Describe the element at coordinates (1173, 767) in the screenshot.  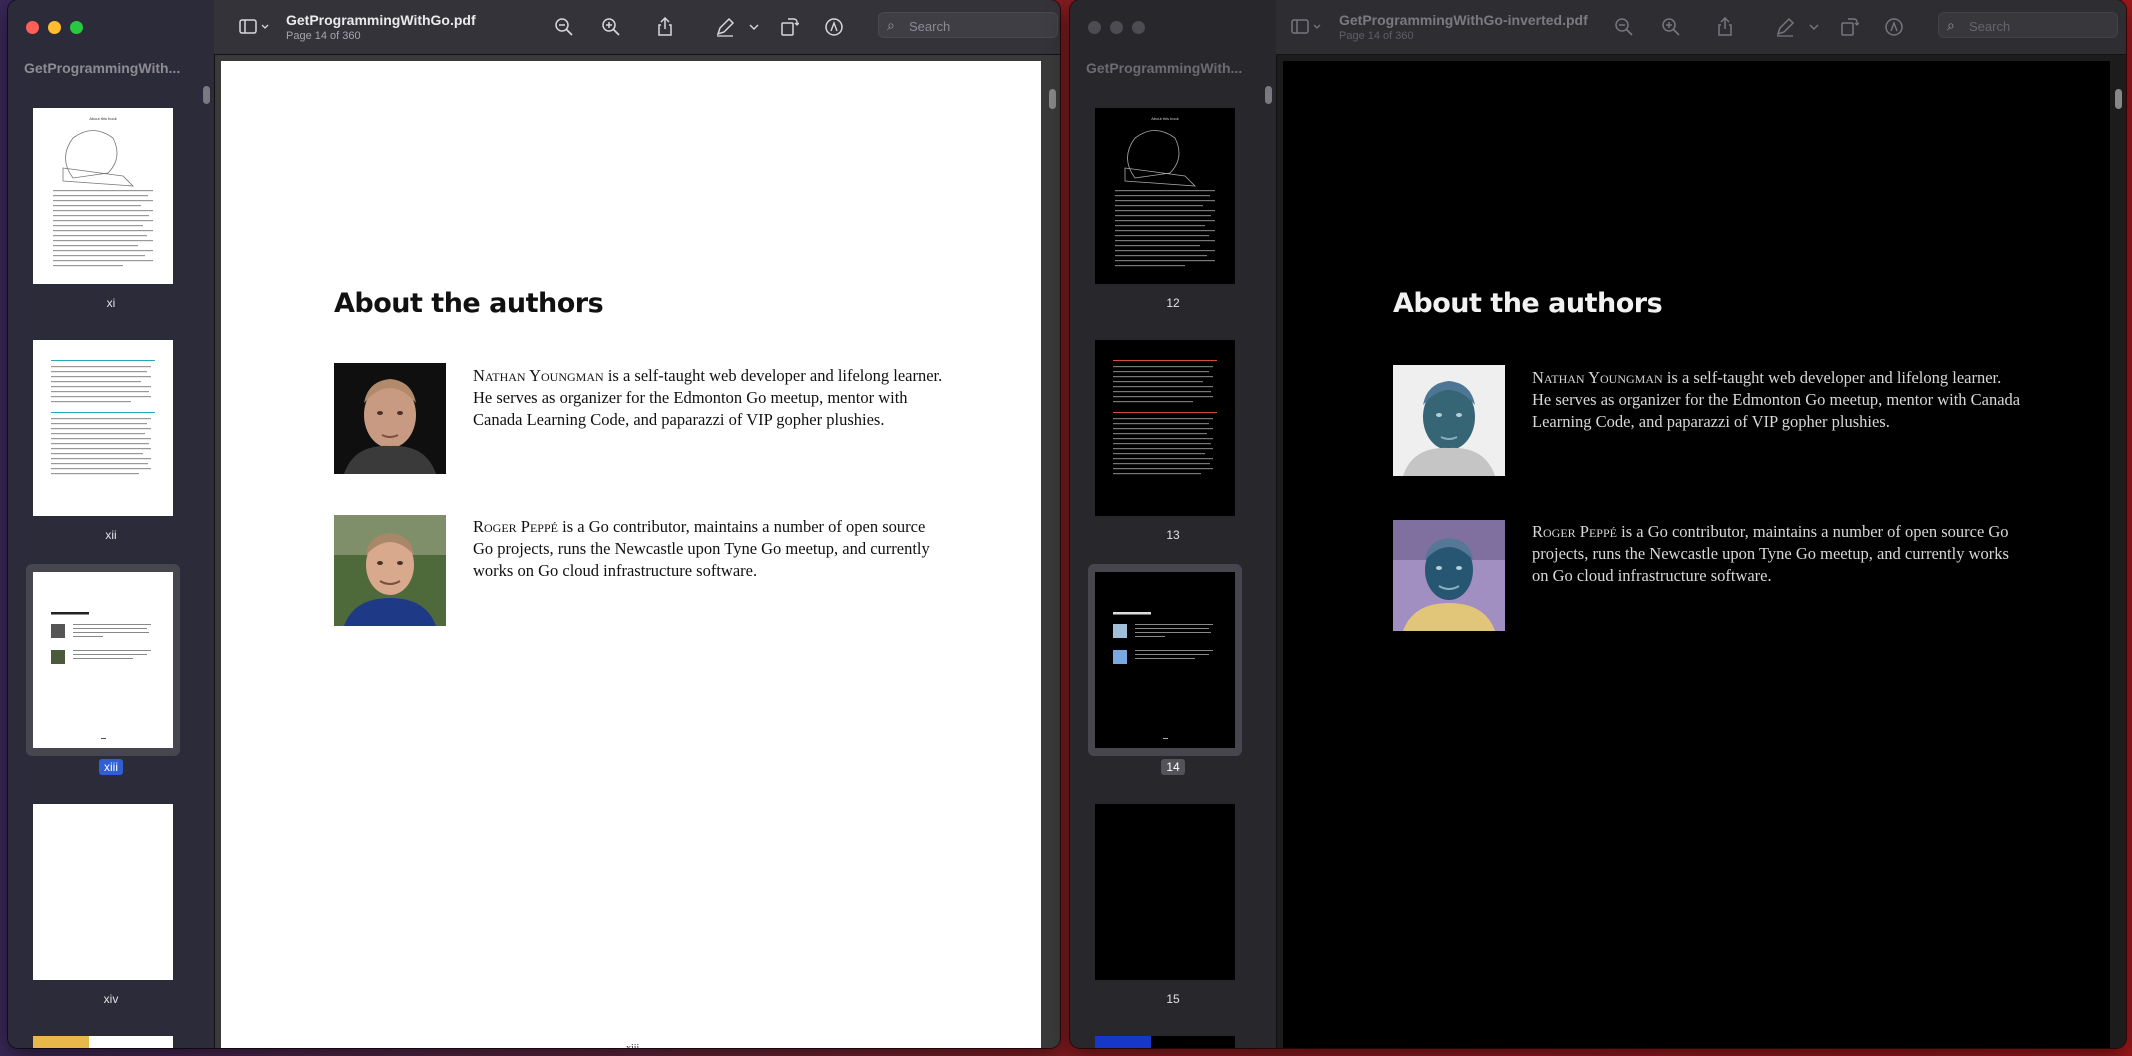
I see `thumbnail-label-selected: 14` at that location.